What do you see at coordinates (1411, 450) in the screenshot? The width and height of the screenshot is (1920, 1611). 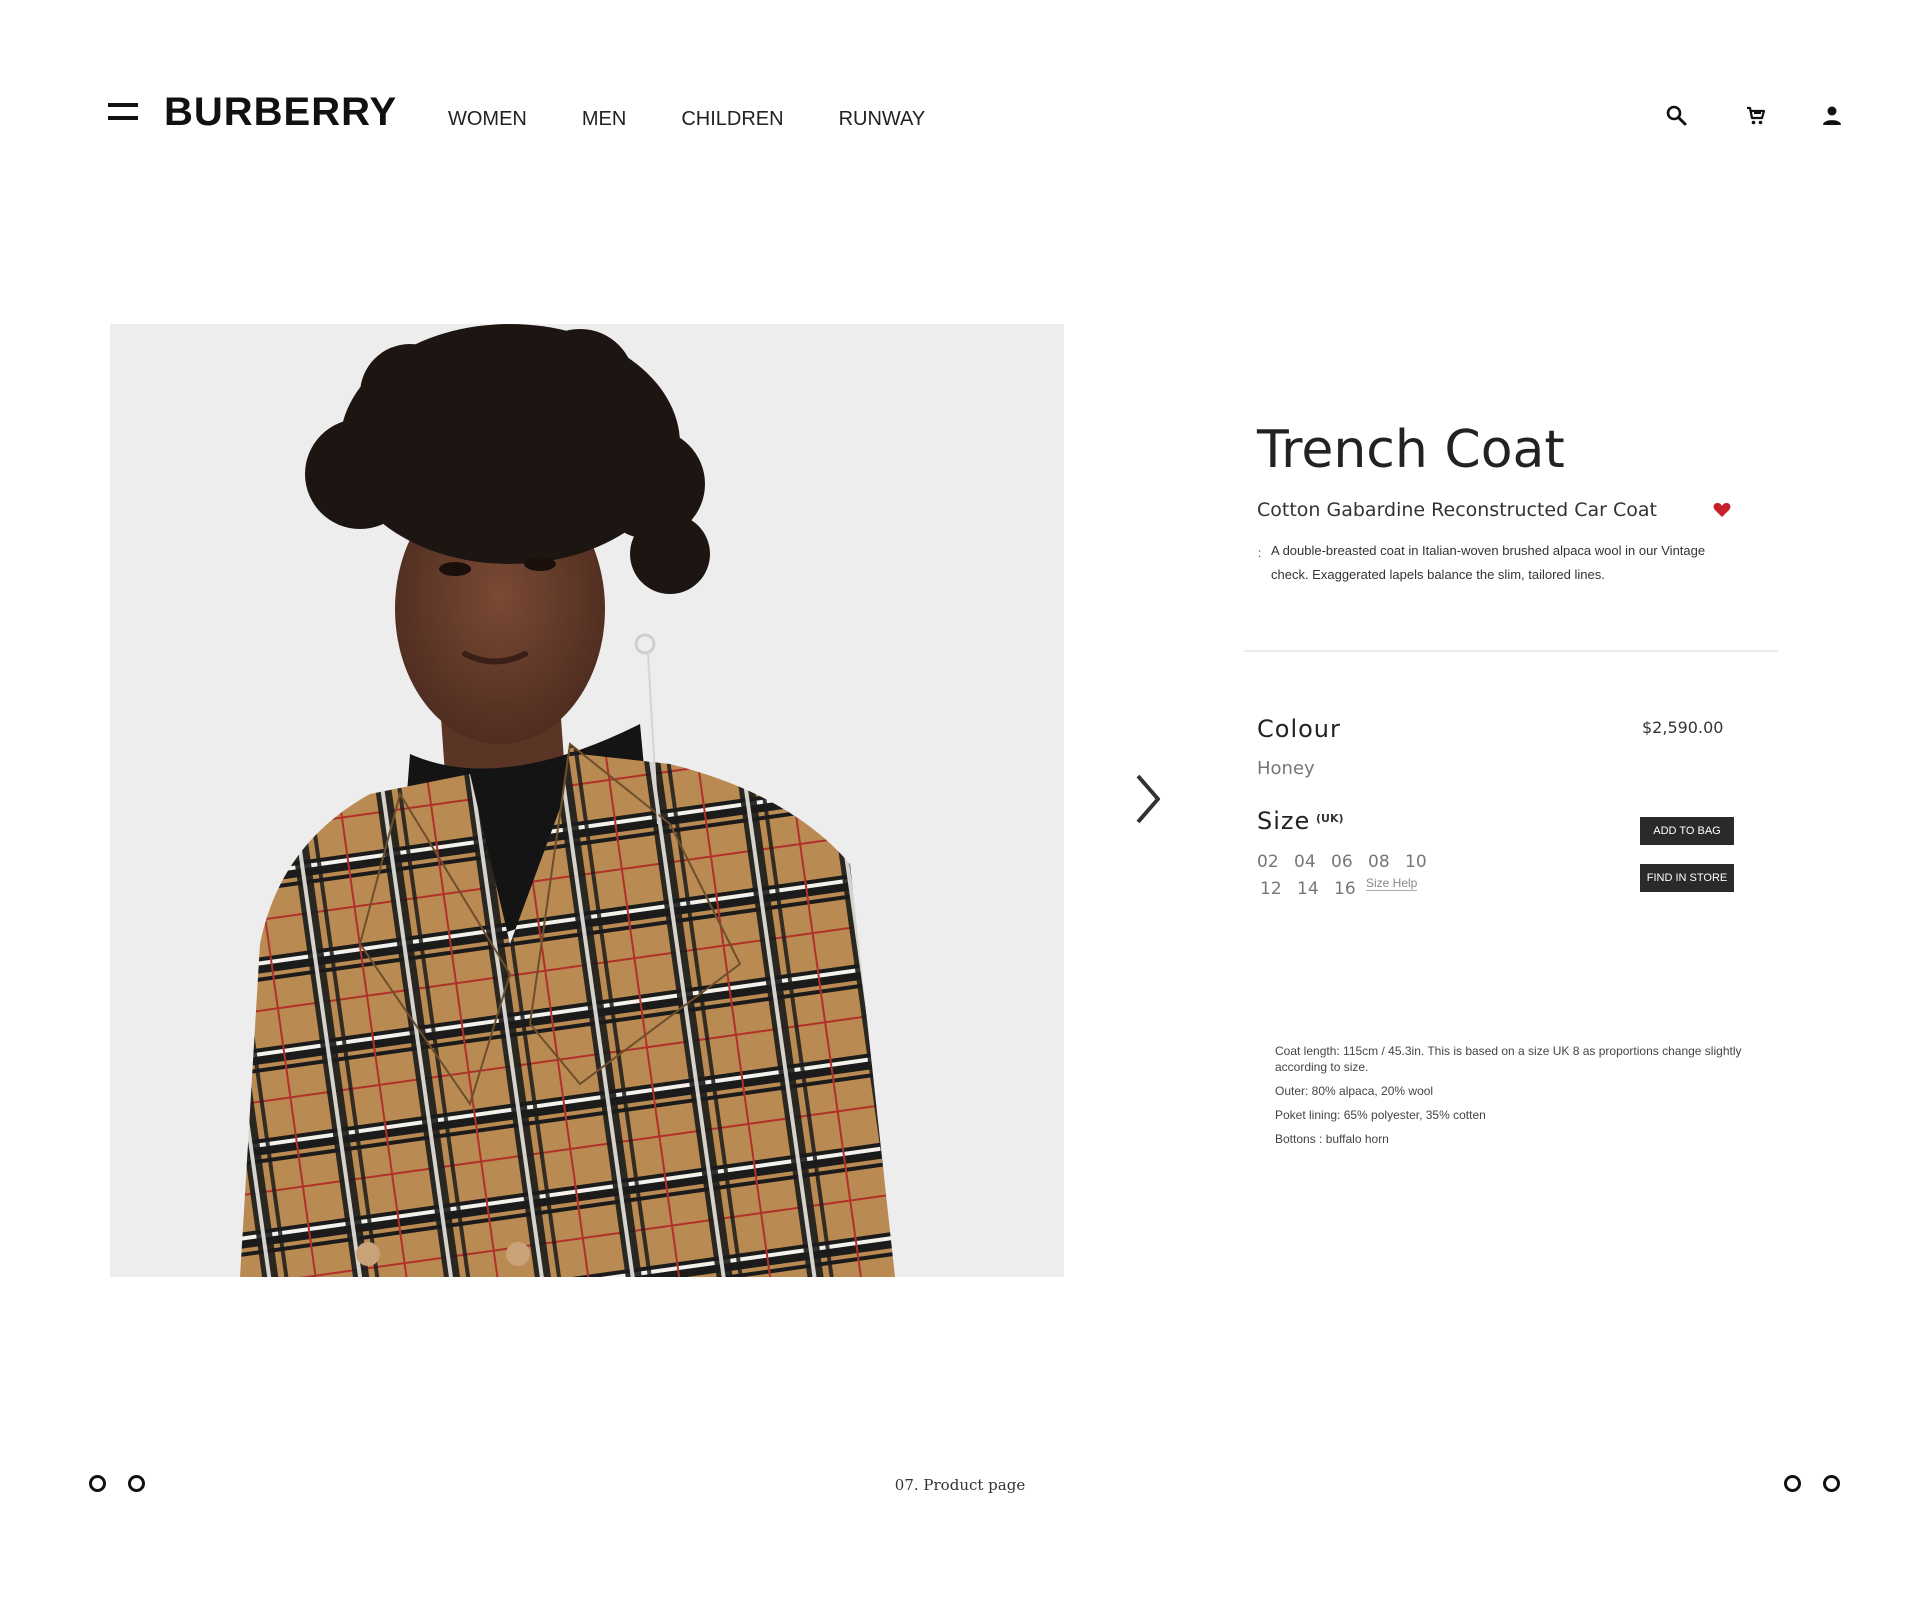 I see `product-title: Trench Coat` at bounding box center [1411, 450].